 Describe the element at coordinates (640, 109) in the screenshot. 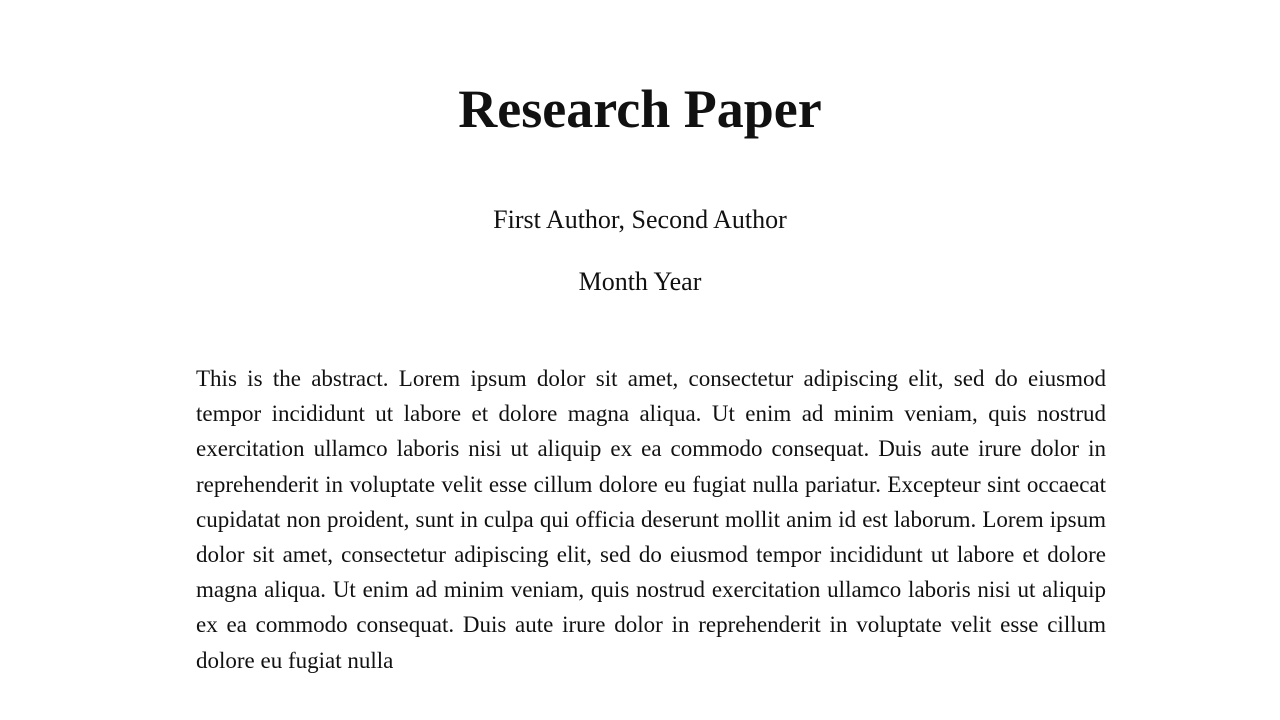

I see `paper-title: Research Paper` at that location.